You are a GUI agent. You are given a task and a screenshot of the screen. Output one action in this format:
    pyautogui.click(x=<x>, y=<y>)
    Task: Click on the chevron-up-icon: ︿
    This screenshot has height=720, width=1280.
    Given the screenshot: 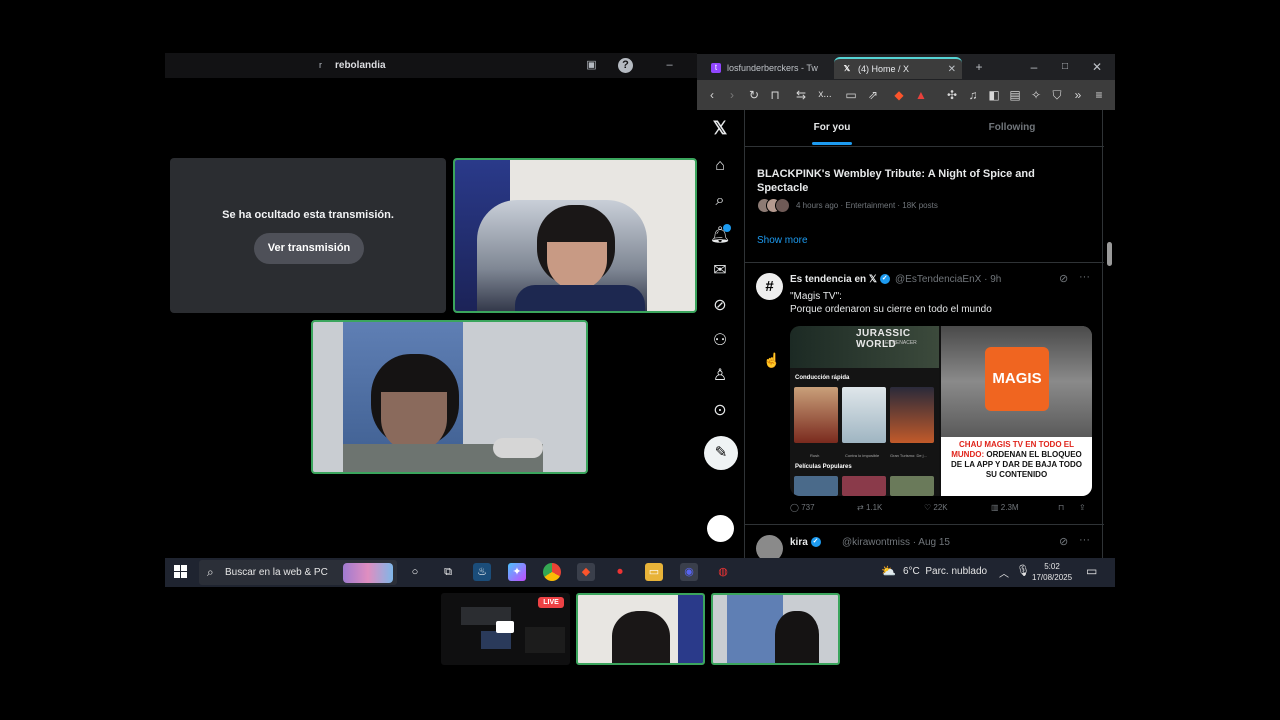 What is the action you would take?
    pyautogui.click(x=1004, y=572)
    